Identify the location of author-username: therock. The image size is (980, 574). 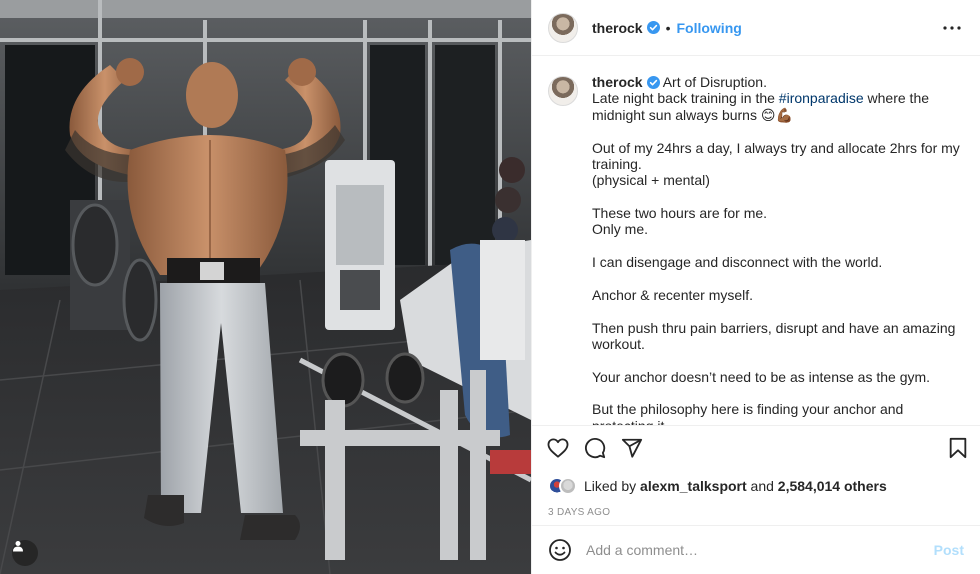
(617, 28).